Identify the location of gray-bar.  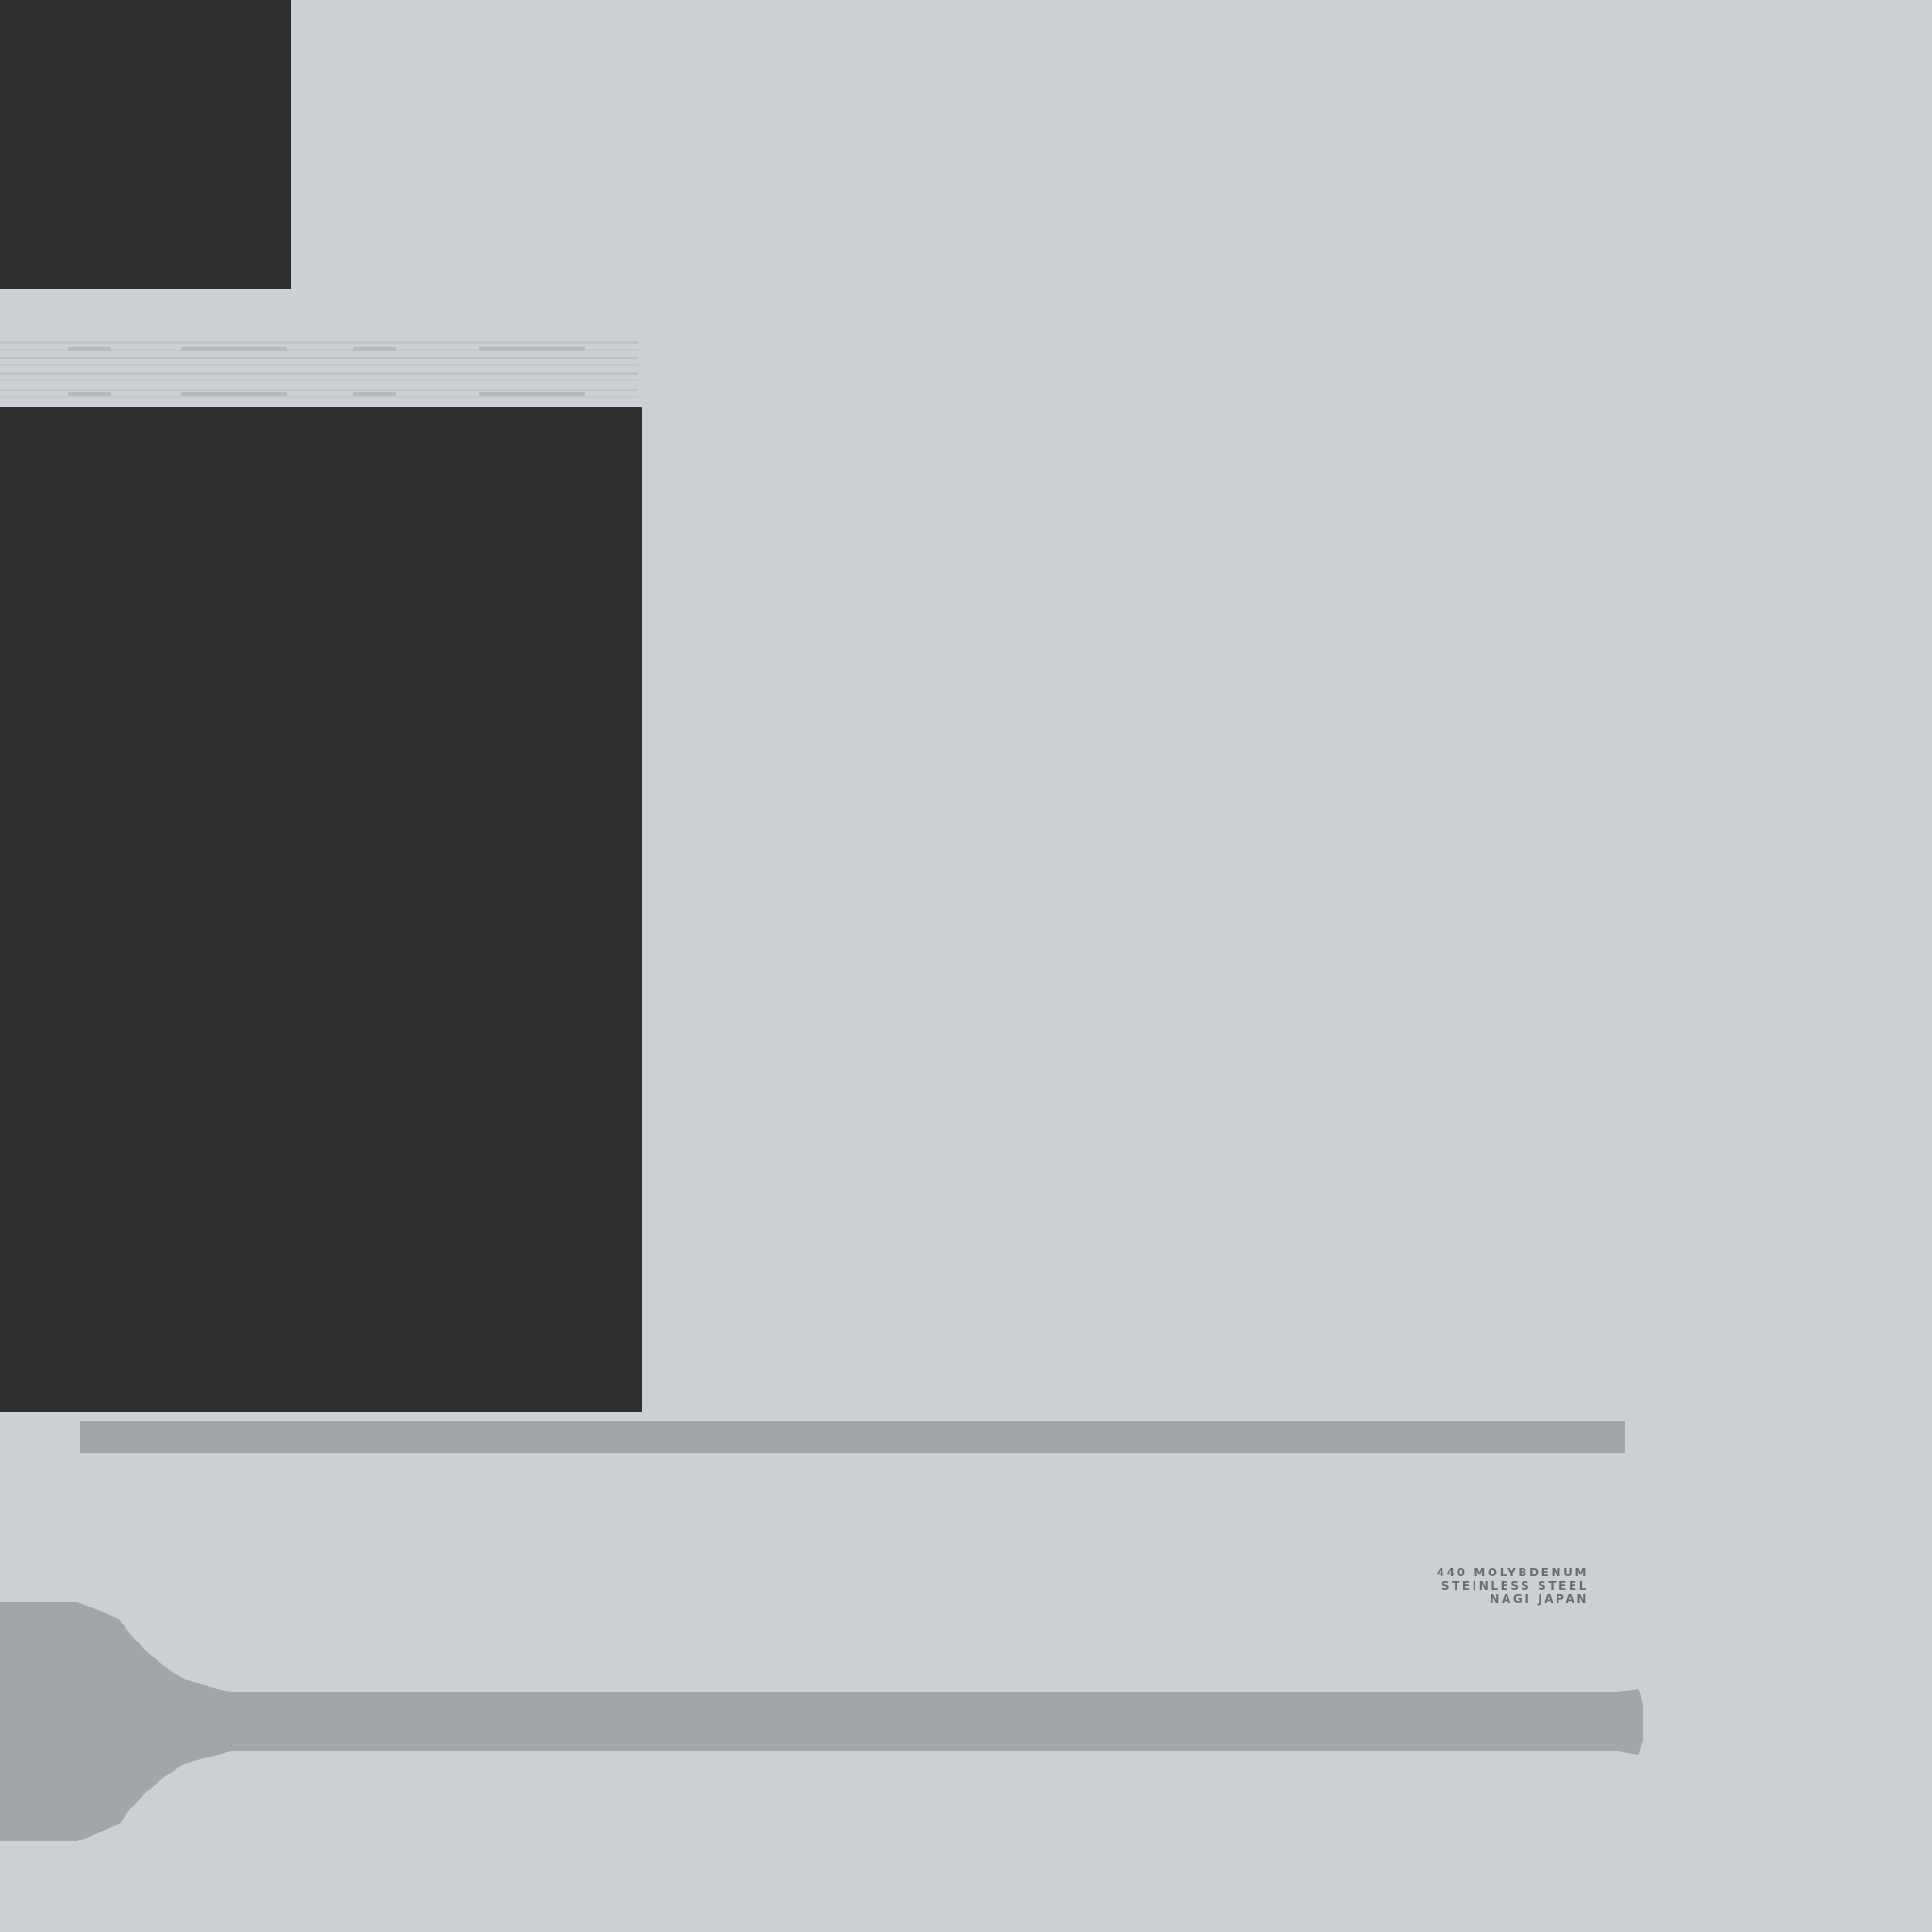
(853, 1437).